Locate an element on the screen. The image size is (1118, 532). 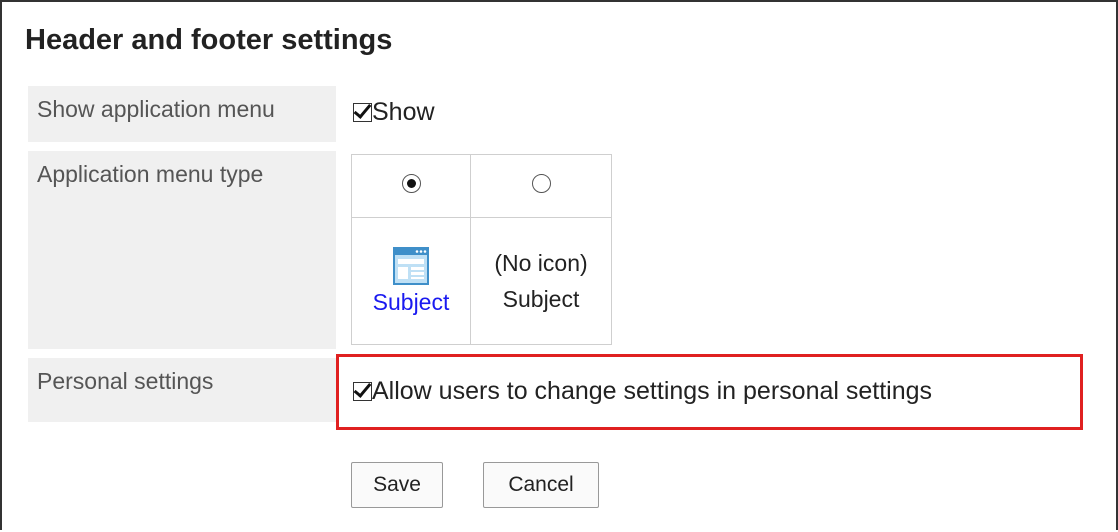
page-title: Header and footer settings is located at coordinates (209, 40).